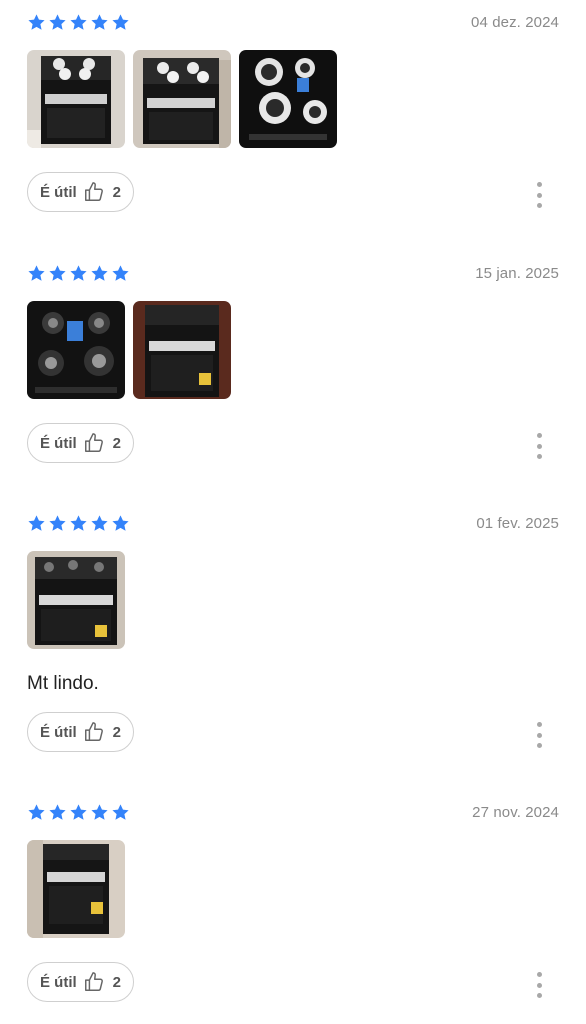 Image resolution: width=586 pixels, height=1024 pixels. What do you see at coordinates (515, 812) in the screenshot?
I see `review-date: 27 nov. 2024` at bounding box center [515, 812].